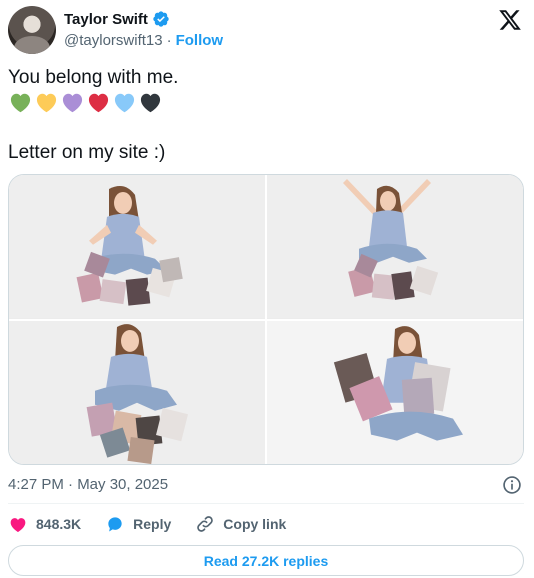 This screenshot has height=578, width=534. I want to click on tweet-text-line2: Letter on my site :), so click(87, 152).